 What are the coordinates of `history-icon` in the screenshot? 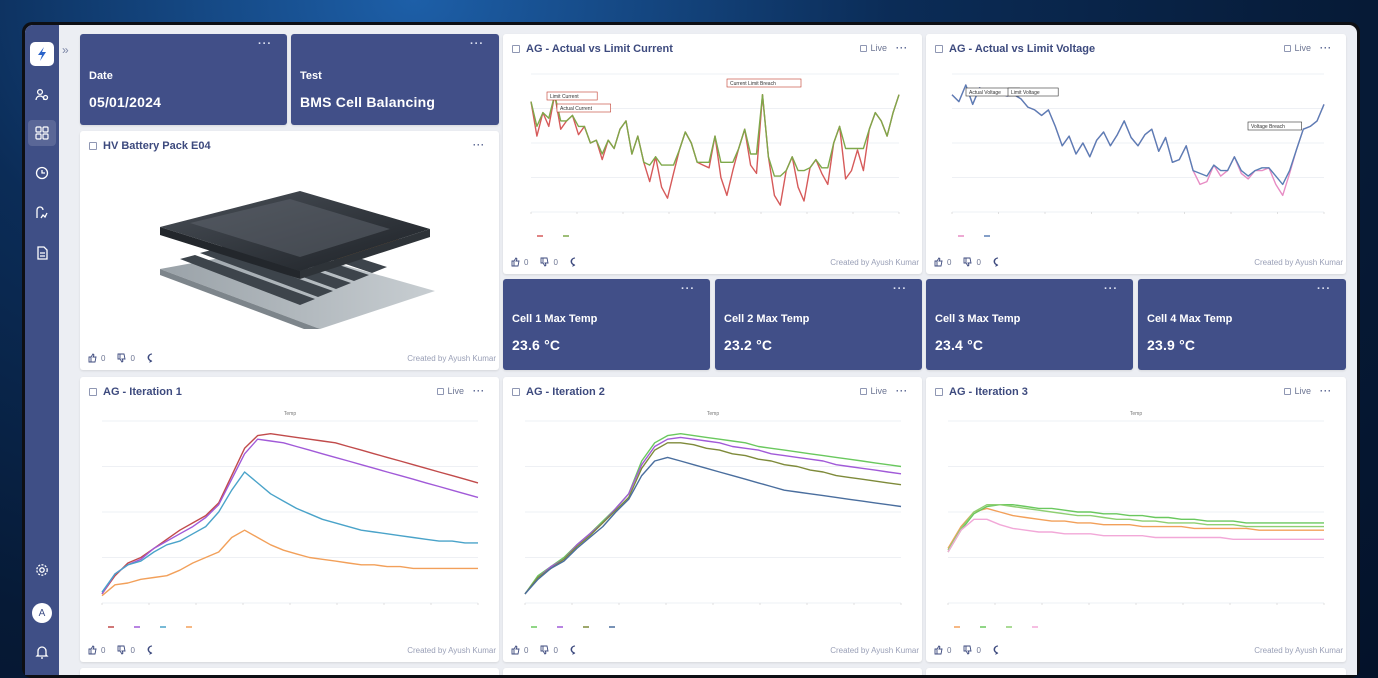 It's located at (42, 173).